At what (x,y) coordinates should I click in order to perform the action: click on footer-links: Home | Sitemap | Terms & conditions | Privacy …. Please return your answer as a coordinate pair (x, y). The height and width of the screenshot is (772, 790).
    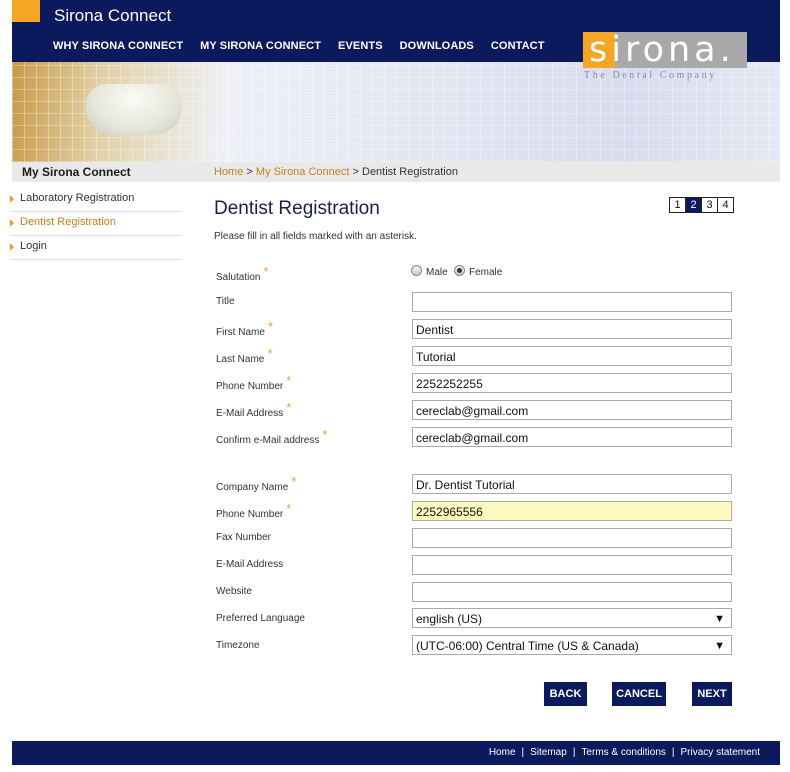
    Looking at the image, I should click on (624, 752).